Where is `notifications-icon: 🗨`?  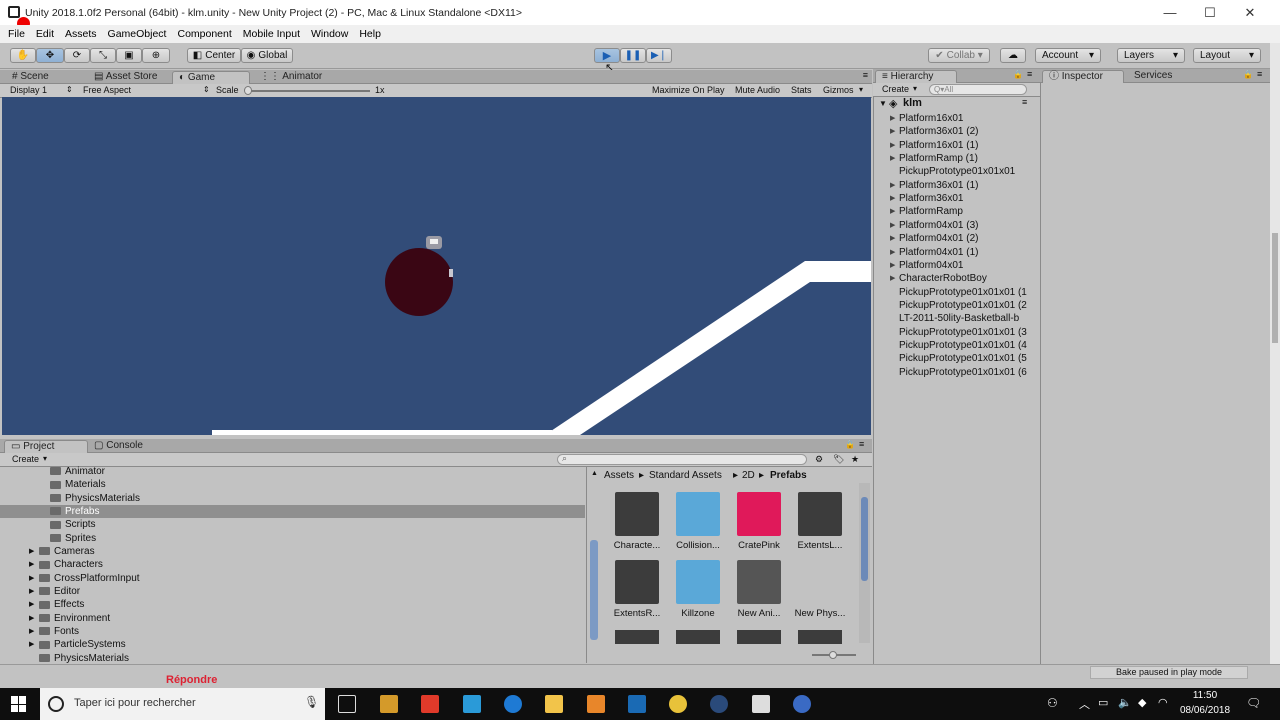 notifications-icon: 🗨 is located at coordinates (1253, 703).